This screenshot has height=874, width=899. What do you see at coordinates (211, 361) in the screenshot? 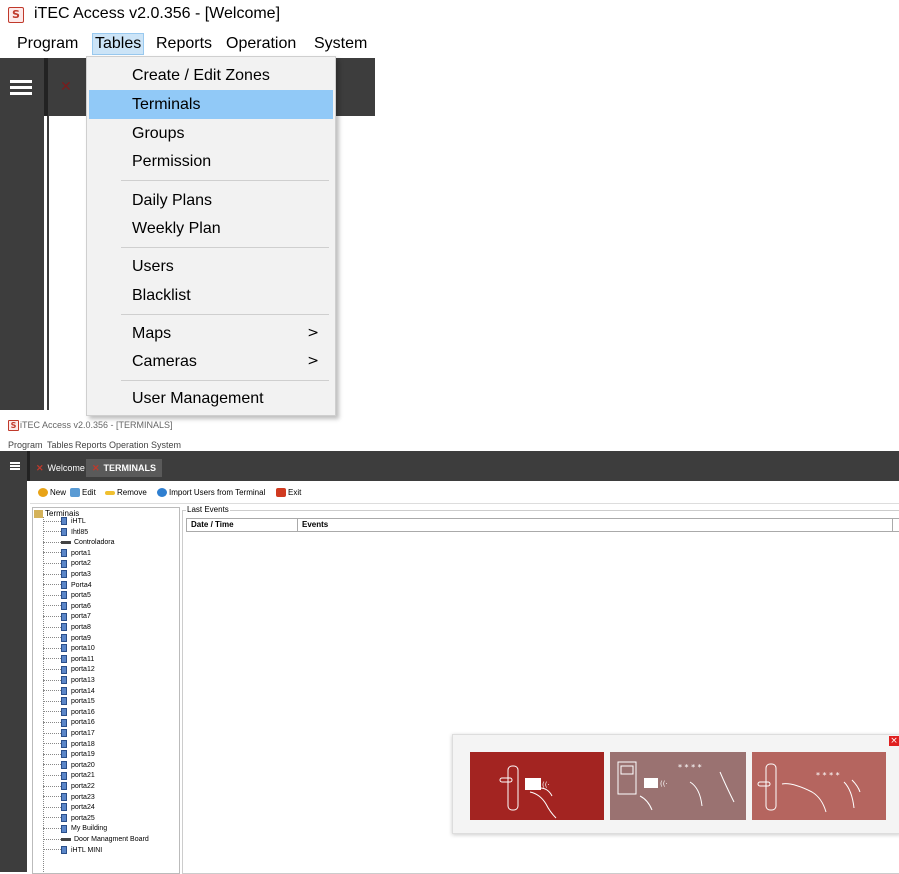
I see `menu-item-cameras: Cameras >` at bounding box center [211, 361].